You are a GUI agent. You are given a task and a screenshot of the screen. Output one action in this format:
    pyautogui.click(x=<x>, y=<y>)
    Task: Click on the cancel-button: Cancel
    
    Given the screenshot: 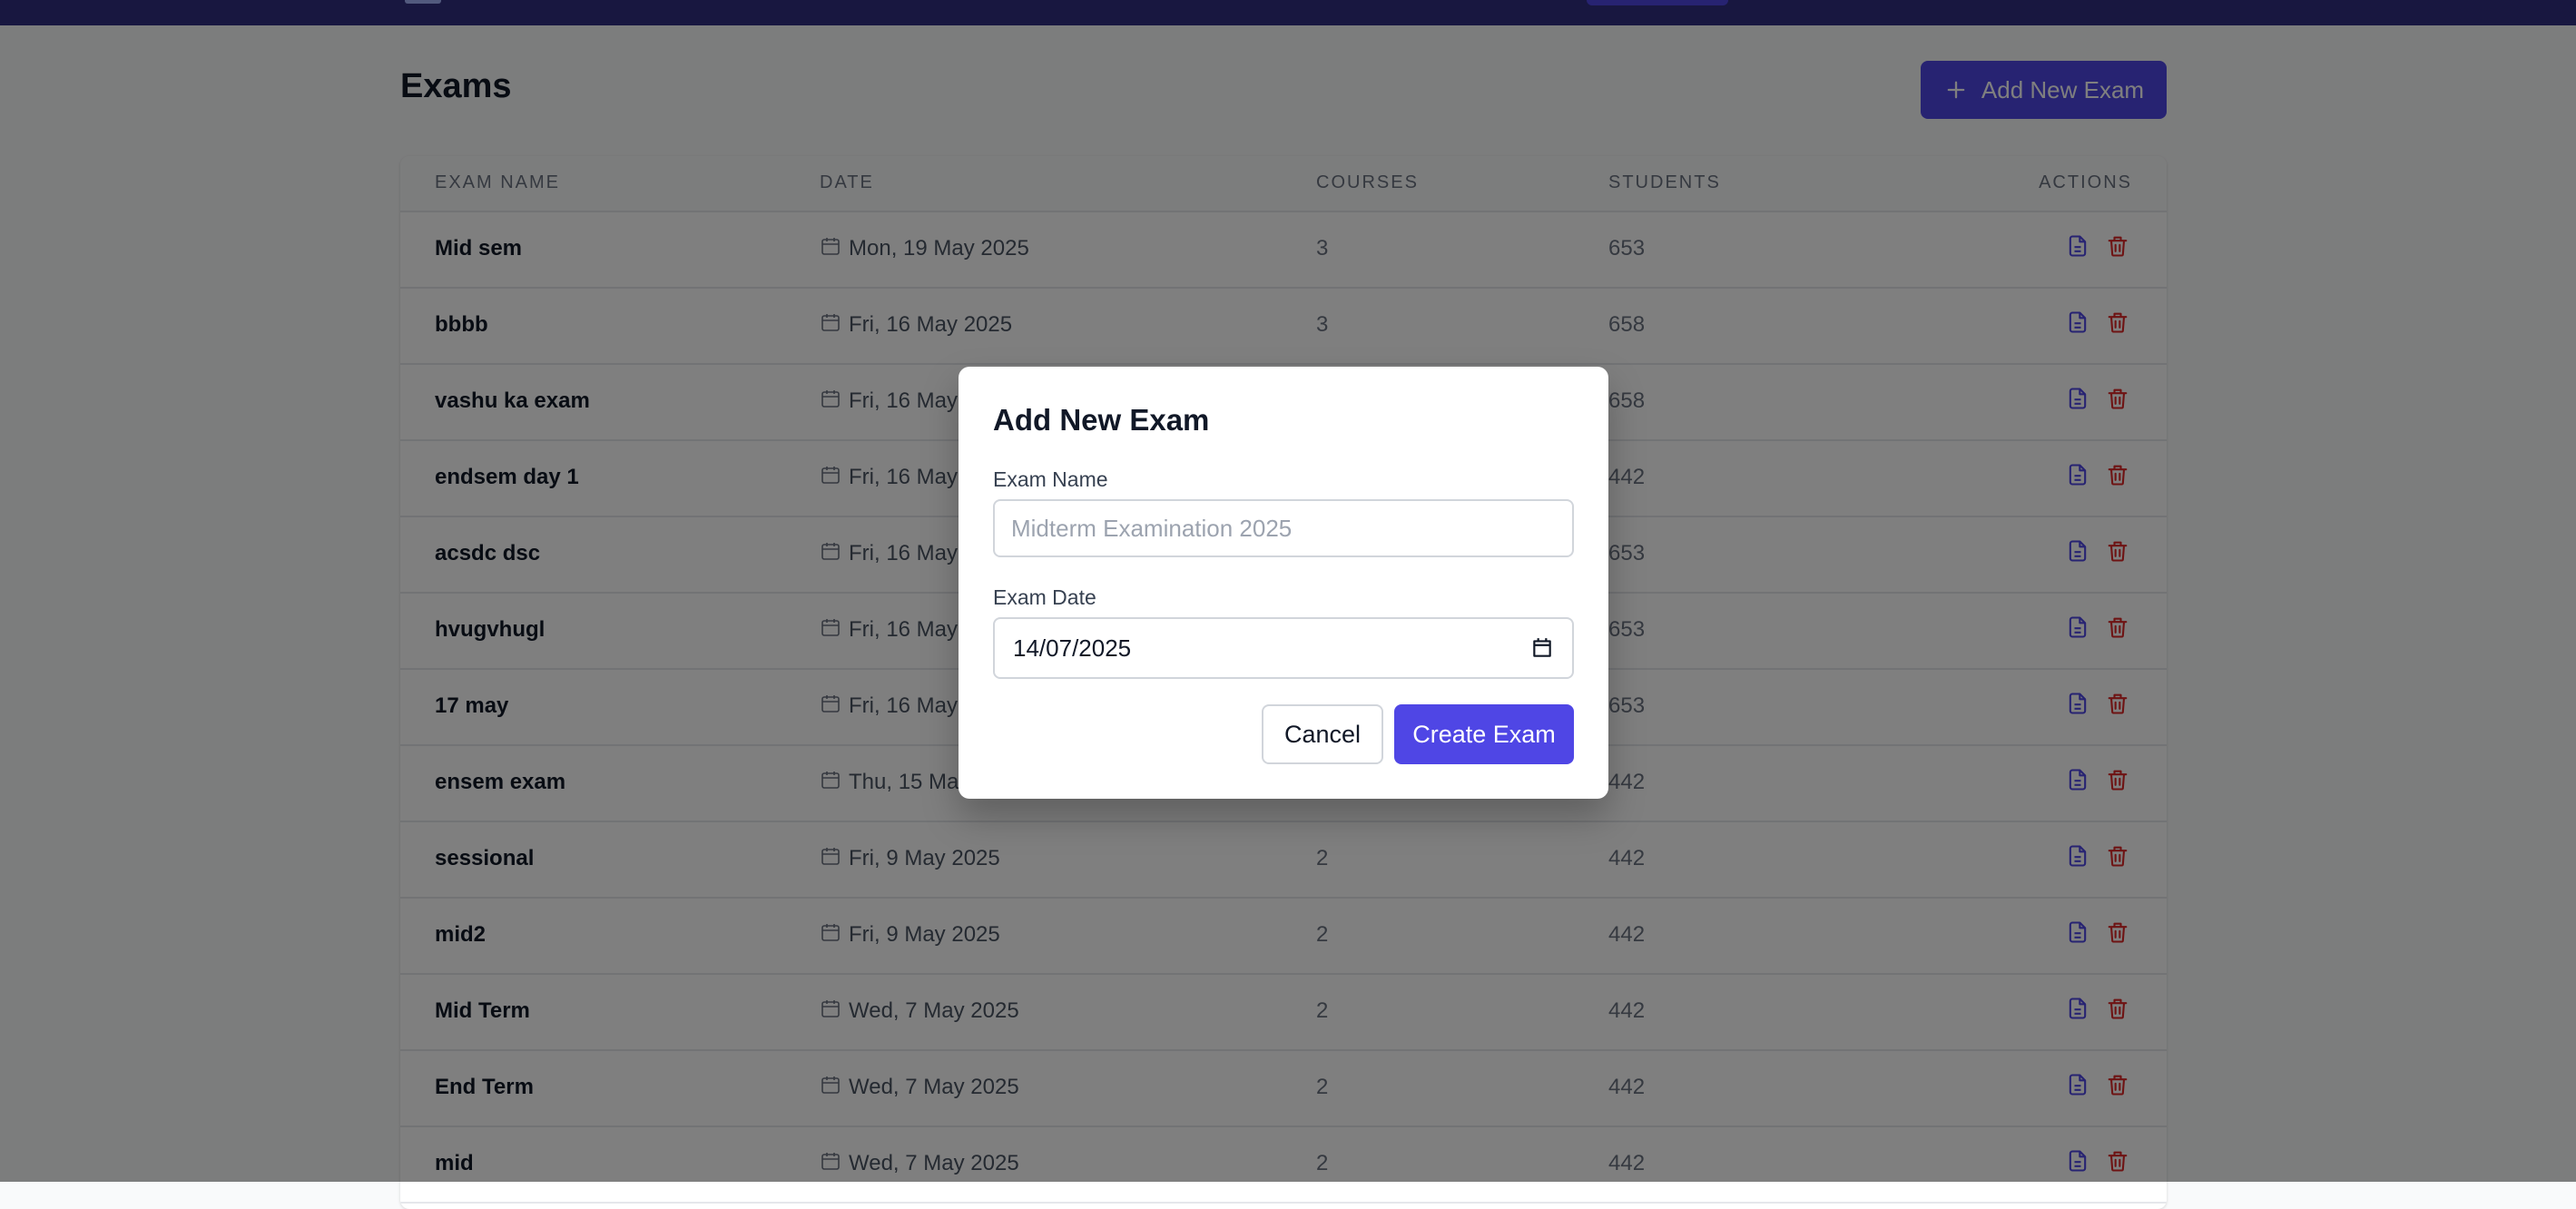 What is the action you would take?
    pyautogui.click(x=1322, y=734)
    